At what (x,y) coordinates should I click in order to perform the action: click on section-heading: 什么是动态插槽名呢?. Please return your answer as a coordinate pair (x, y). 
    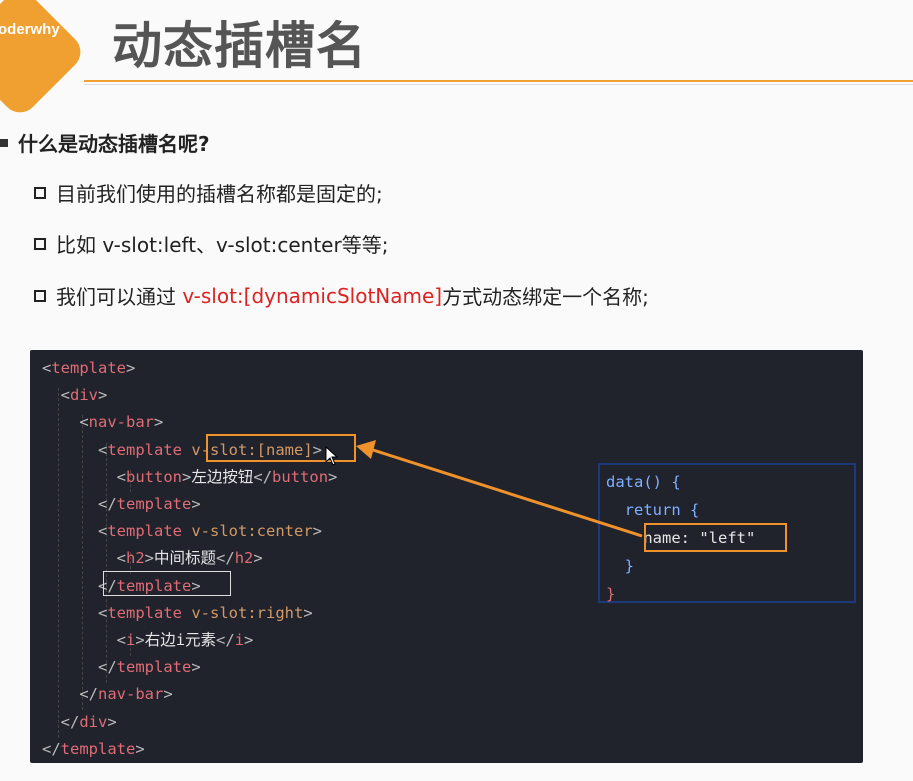
    Looking at the image, I should click on (114, 144).